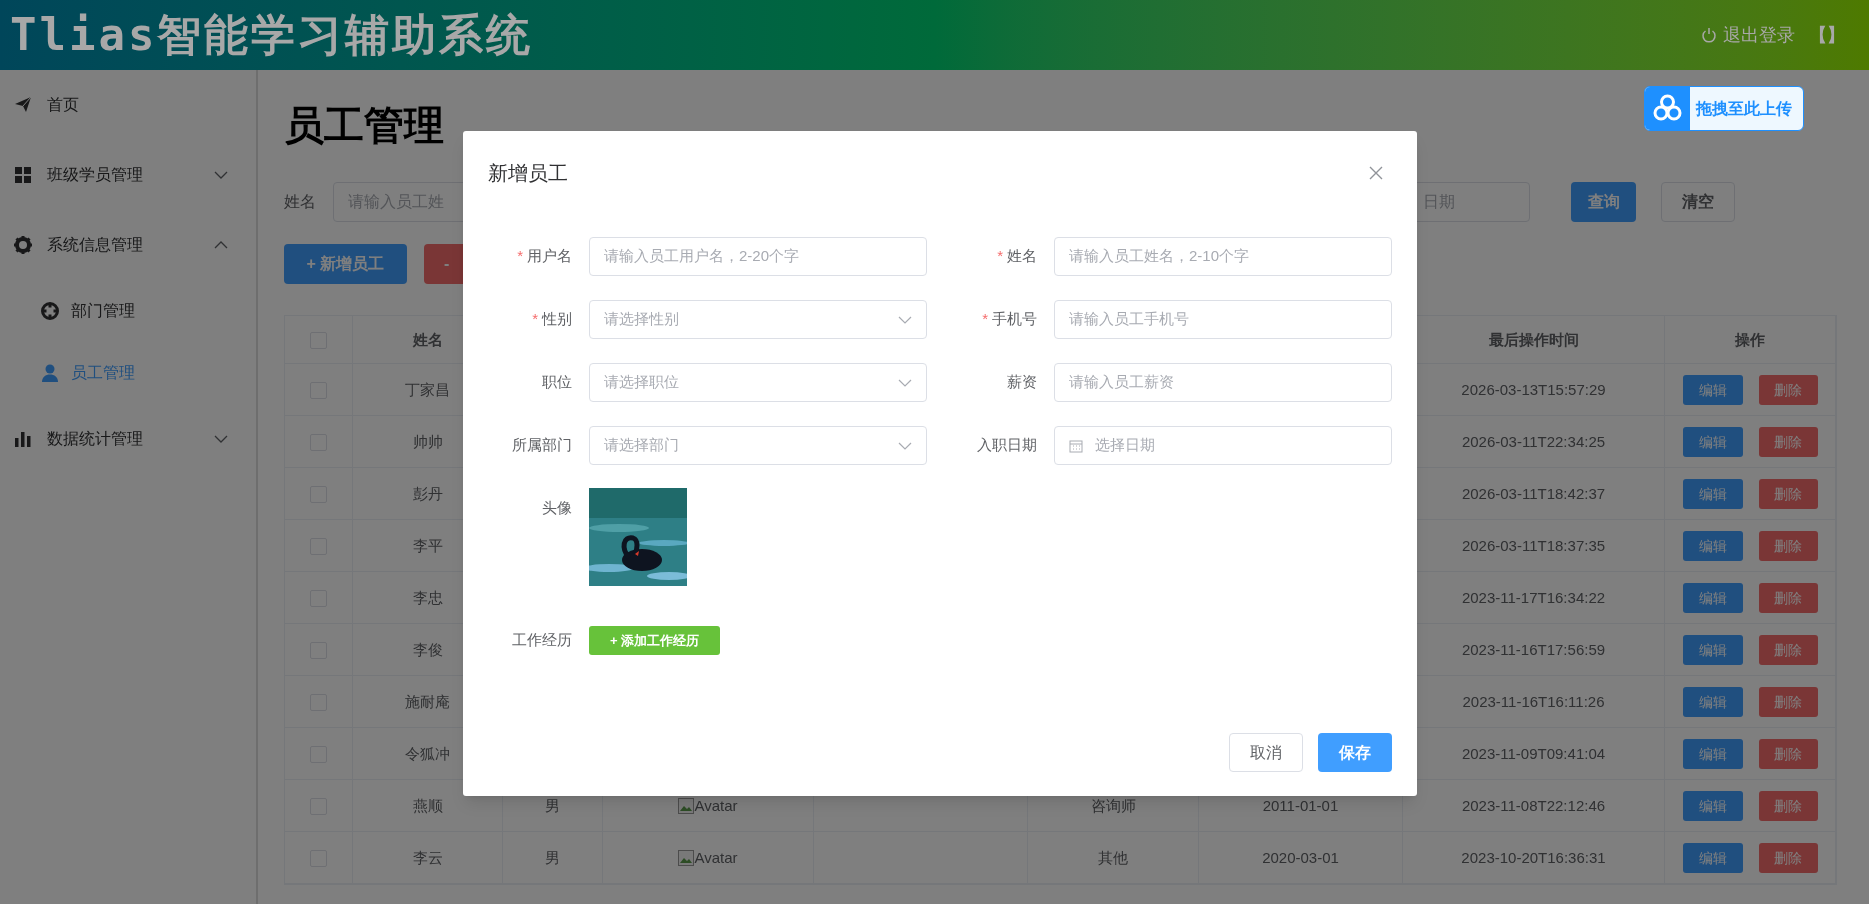  I want to click on table-cell-text: 2023-11-16T16:11:26, so click(1533, 701).